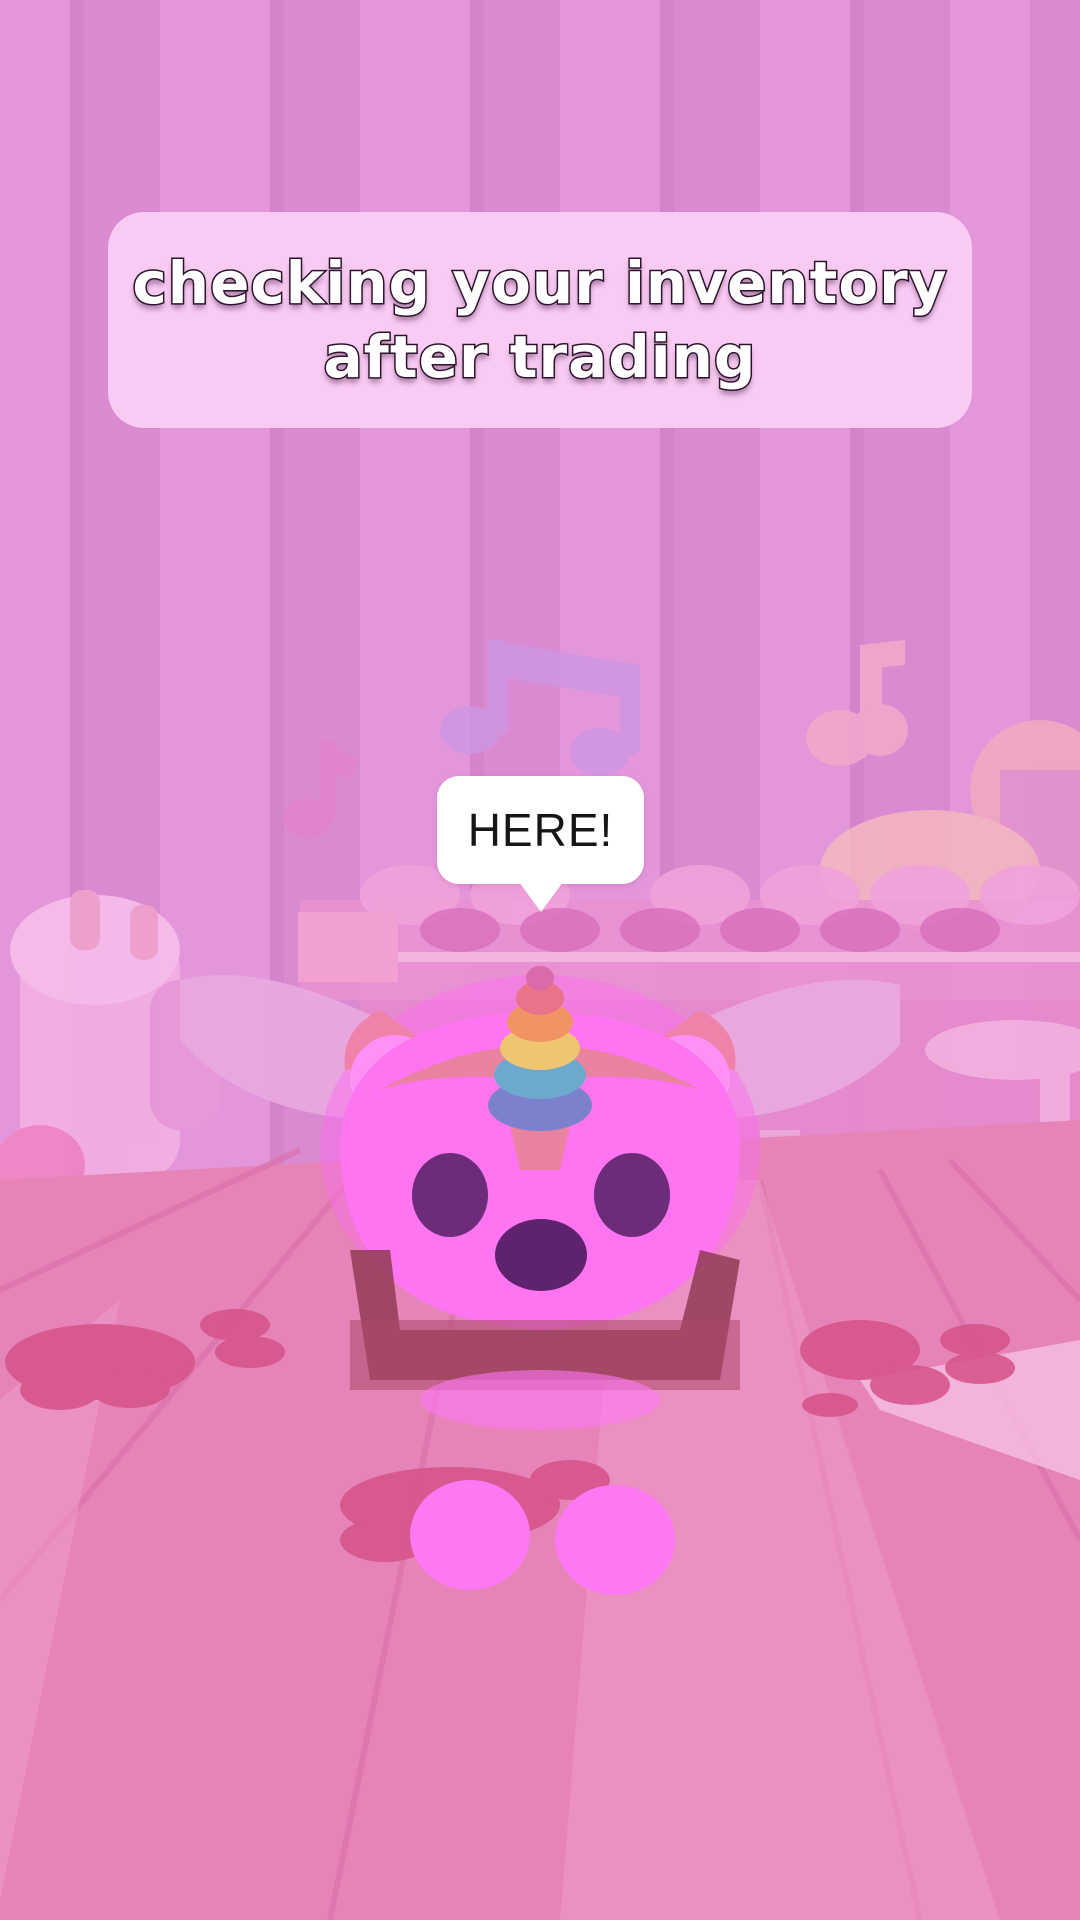 This screenshot has height=1920, width=1080. What do you see at coordinates (539, 357) in the screenshot?
I see `caption-line-2: after trading` at bounding box center [539, 357].